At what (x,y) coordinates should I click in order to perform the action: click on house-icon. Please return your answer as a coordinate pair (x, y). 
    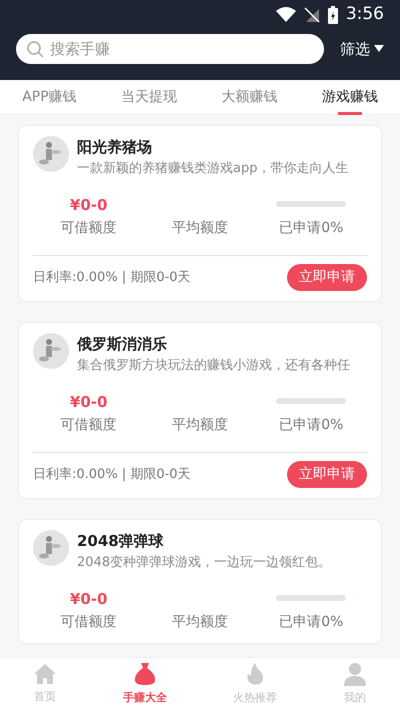
    Looking at the image, I should click on (45, 673).